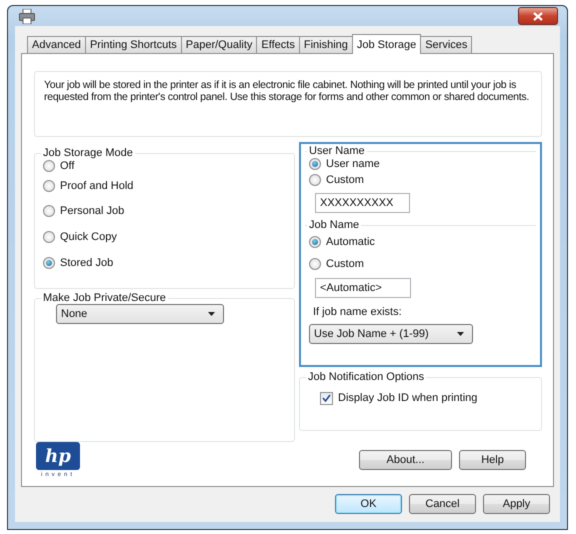 The width and height of the screenshot is (576, 534). Describe the element at coordinates (391, 334) in the screenshot. I see `dropdown: Use Job Name + (1-99)` at that location.